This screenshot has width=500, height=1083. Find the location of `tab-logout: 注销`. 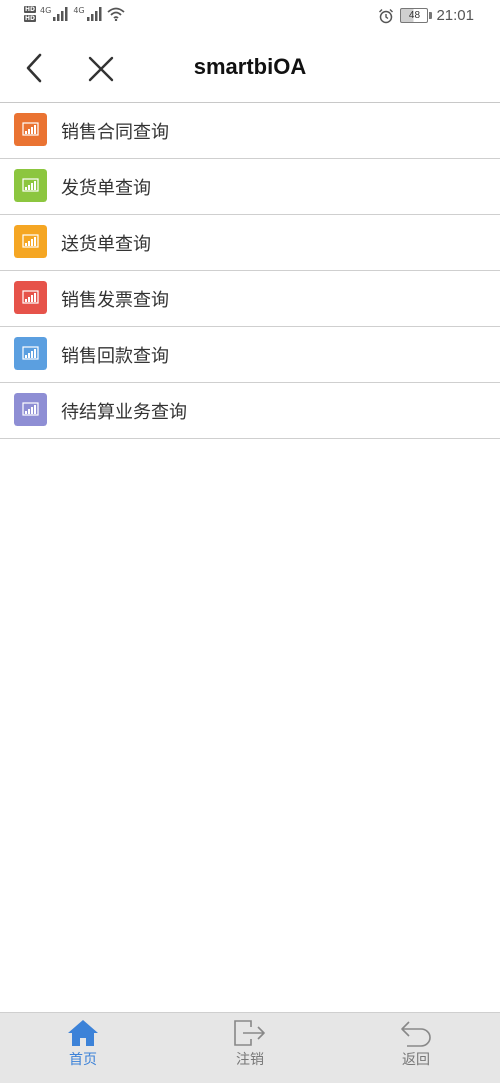

tab-logout: 注销 is located at coordinates (250, 1049).